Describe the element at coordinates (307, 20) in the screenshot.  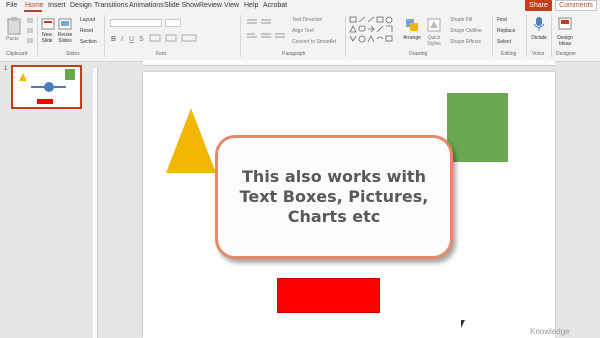
I see `text-direction-button: Text Direction` at that location.